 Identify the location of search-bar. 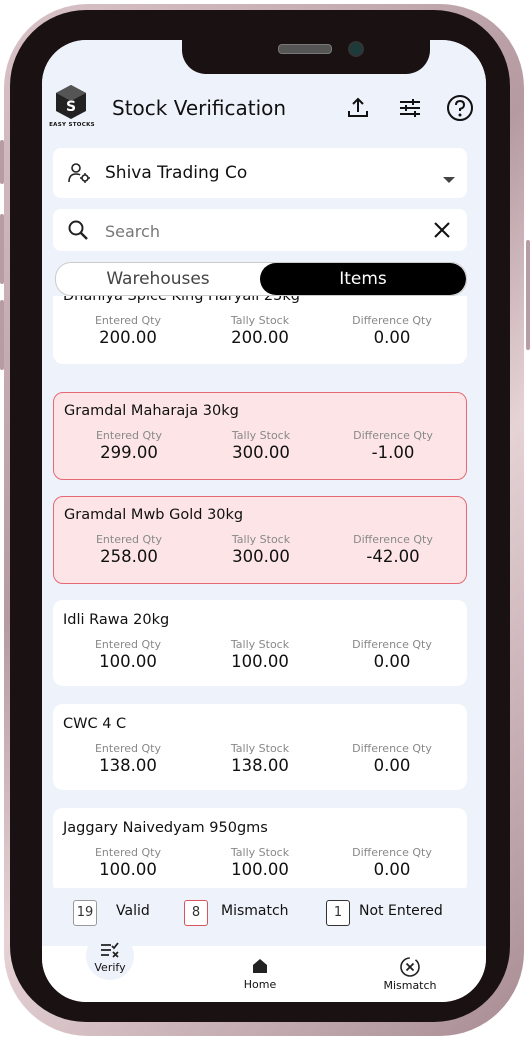
(260, 230).